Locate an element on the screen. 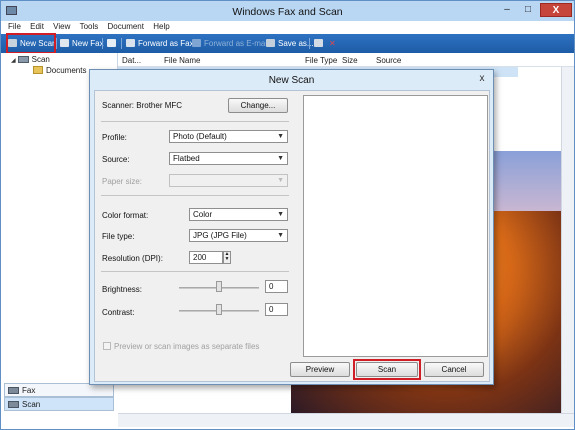  scan-button-highlight is located at coordinates (387, 369).